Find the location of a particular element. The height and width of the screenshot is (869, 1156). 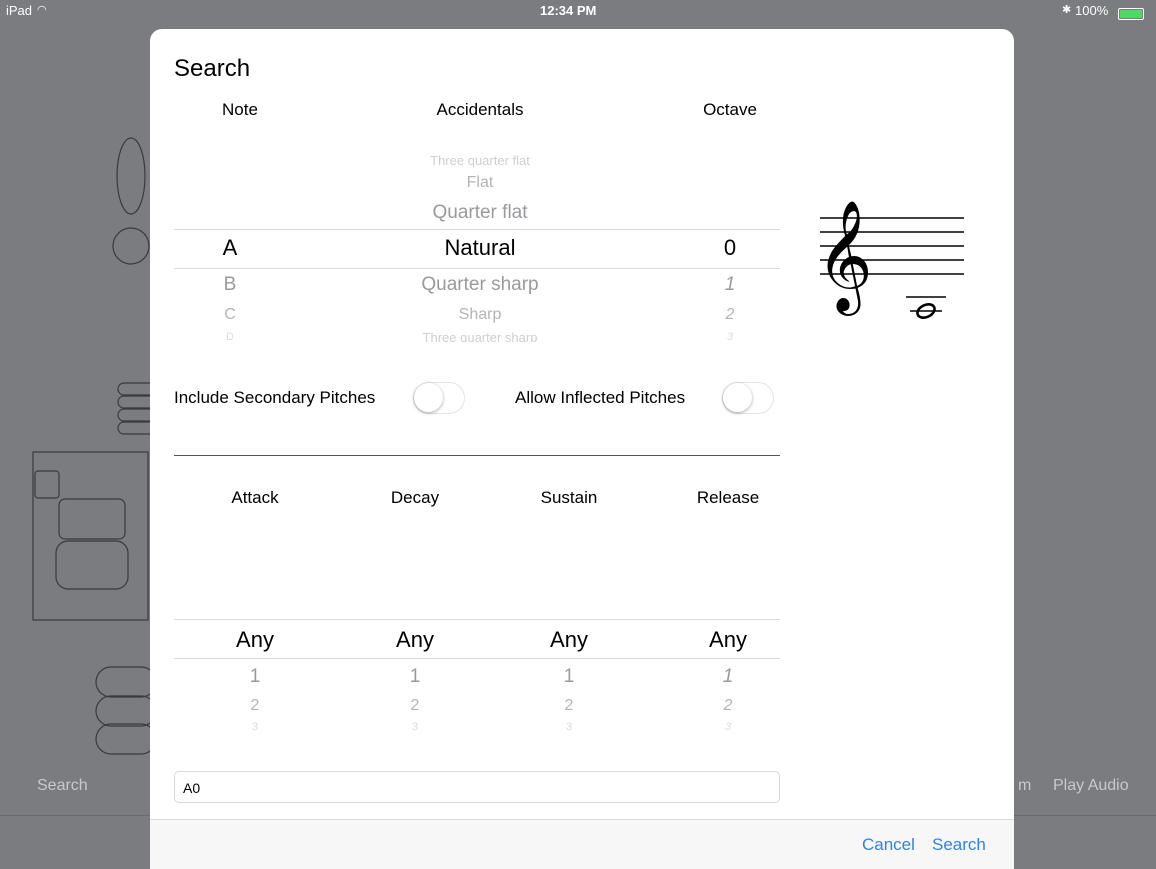

staff-notation: 𝄞 is located at coordinates (891, 259).